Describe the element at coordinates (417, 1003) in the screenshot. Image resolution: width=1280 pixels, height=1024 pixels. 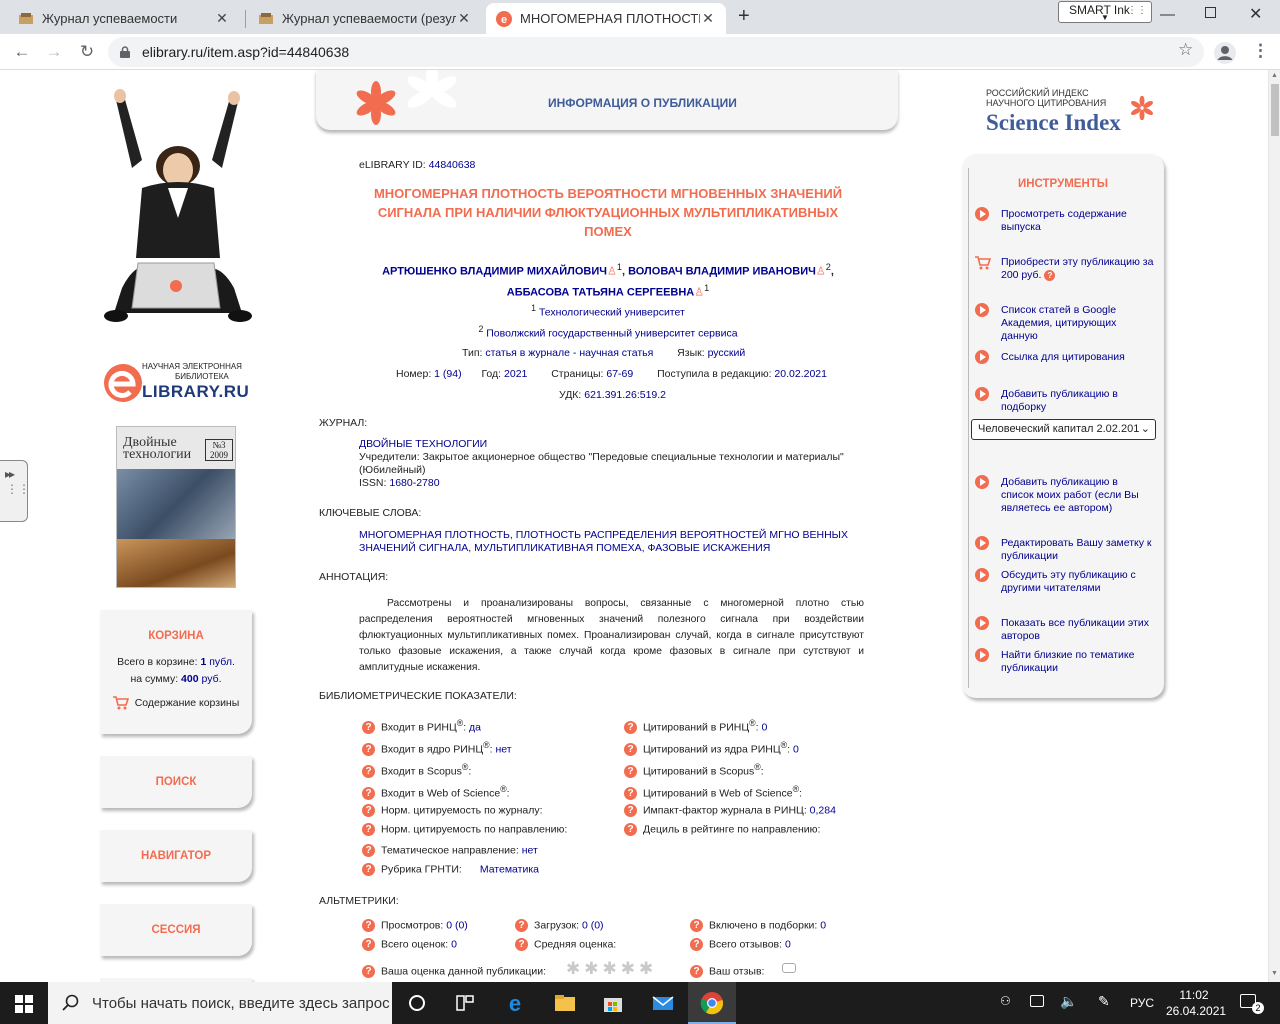
I see `task-view-icon` at that location.